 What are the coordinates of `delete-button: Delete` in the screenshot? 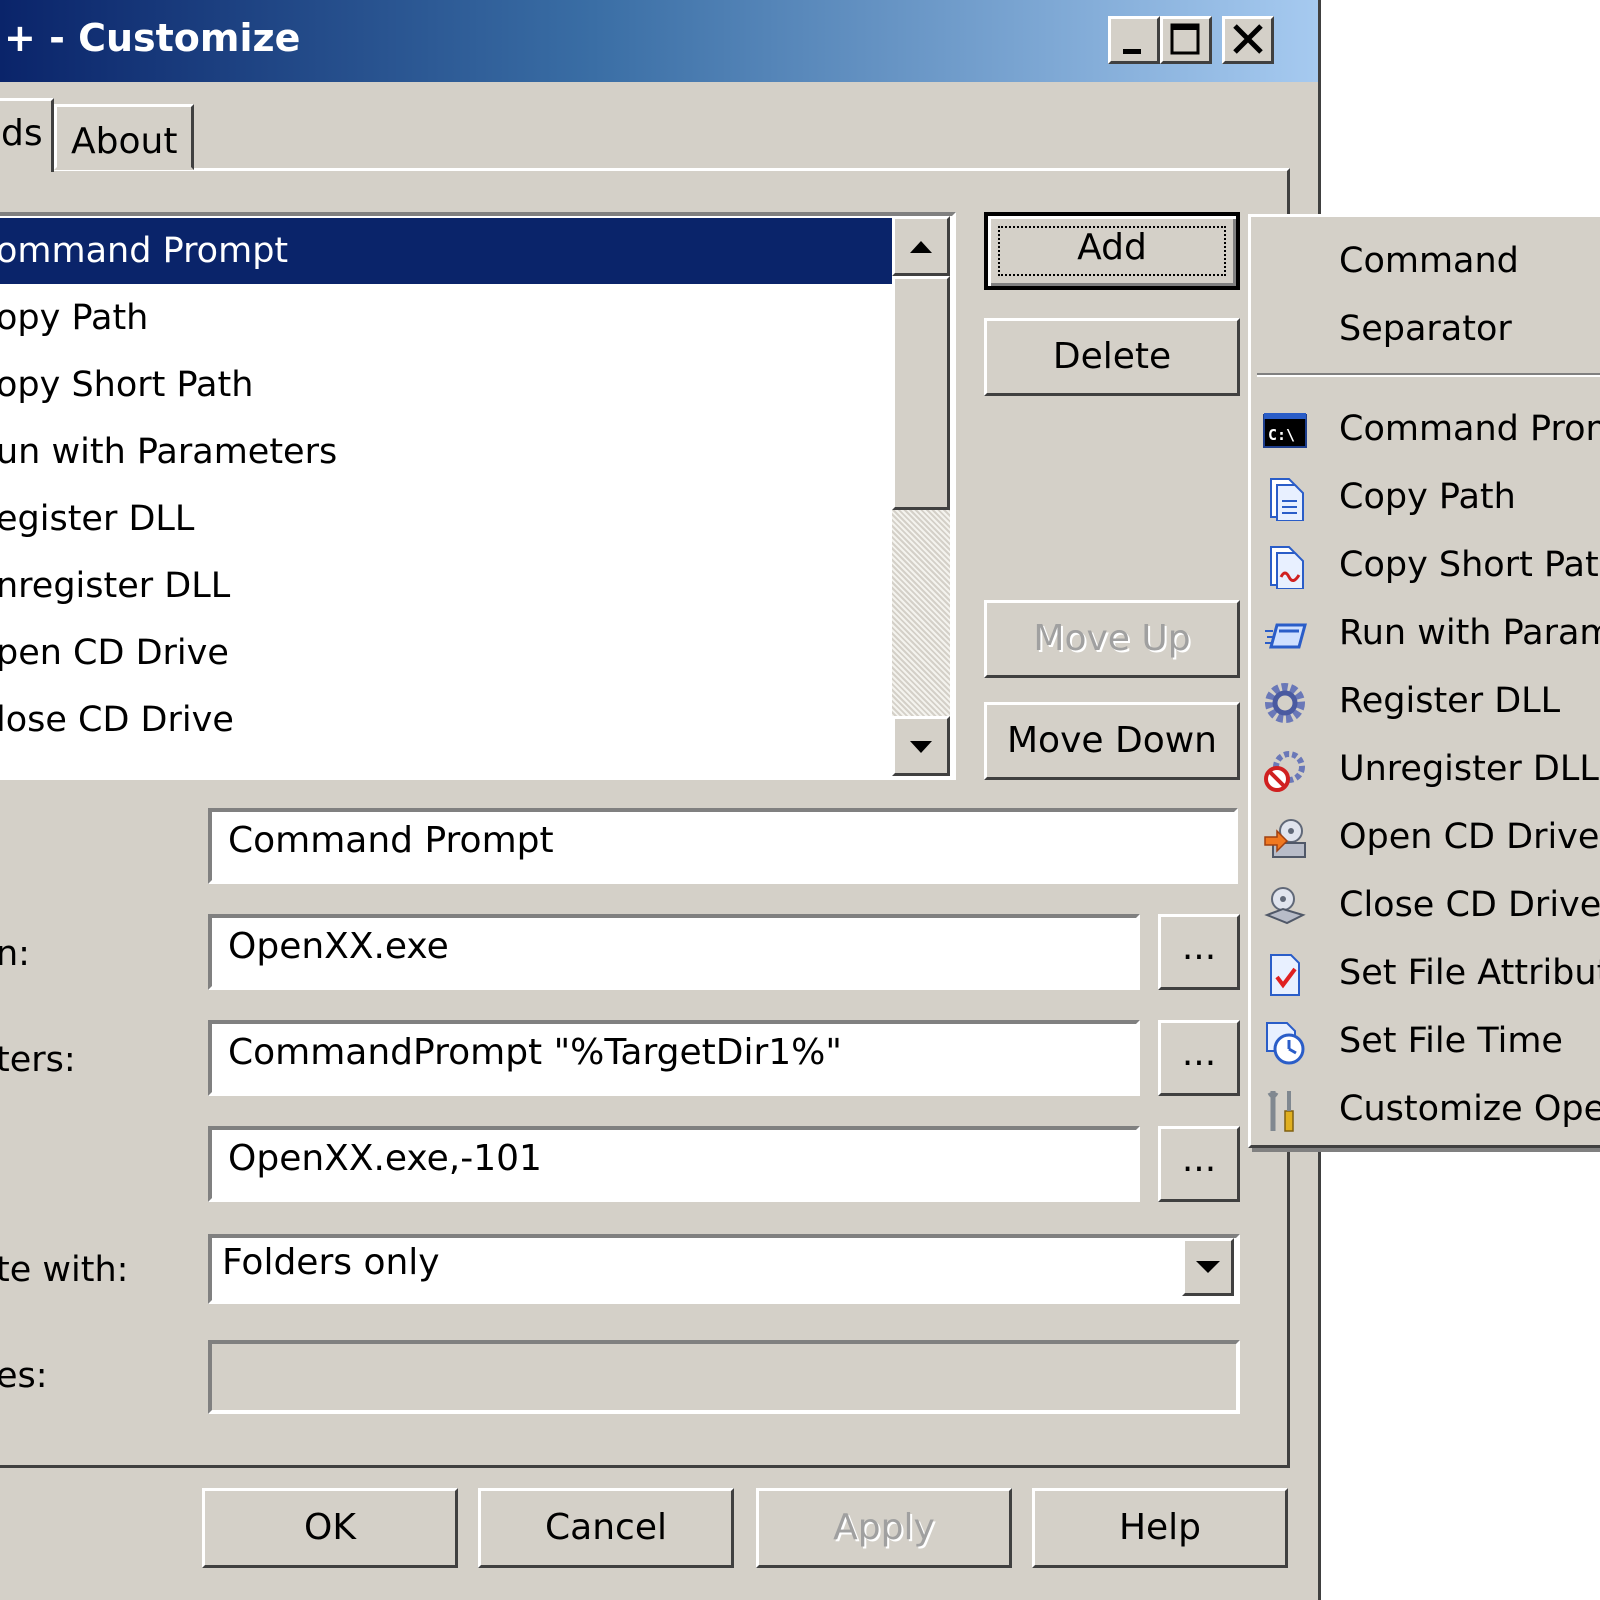 It's located at (1112, 357).